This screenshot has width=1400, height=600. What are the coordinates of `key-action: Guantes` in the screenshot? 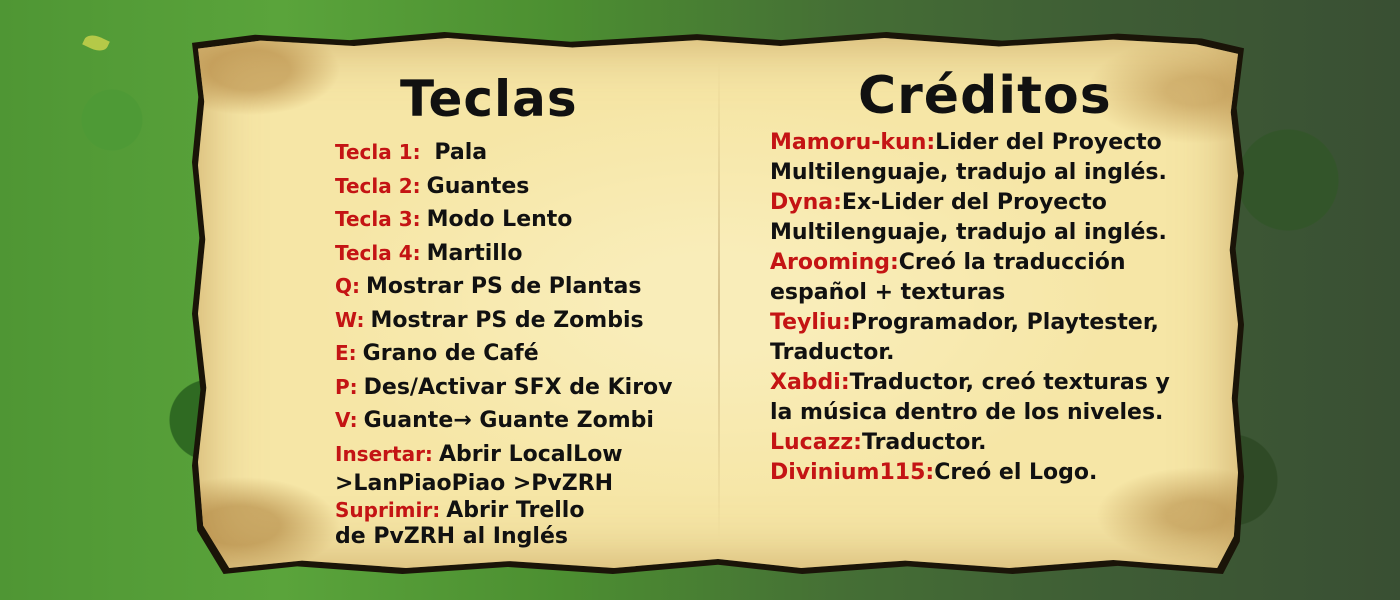 It's located at (478, 186).